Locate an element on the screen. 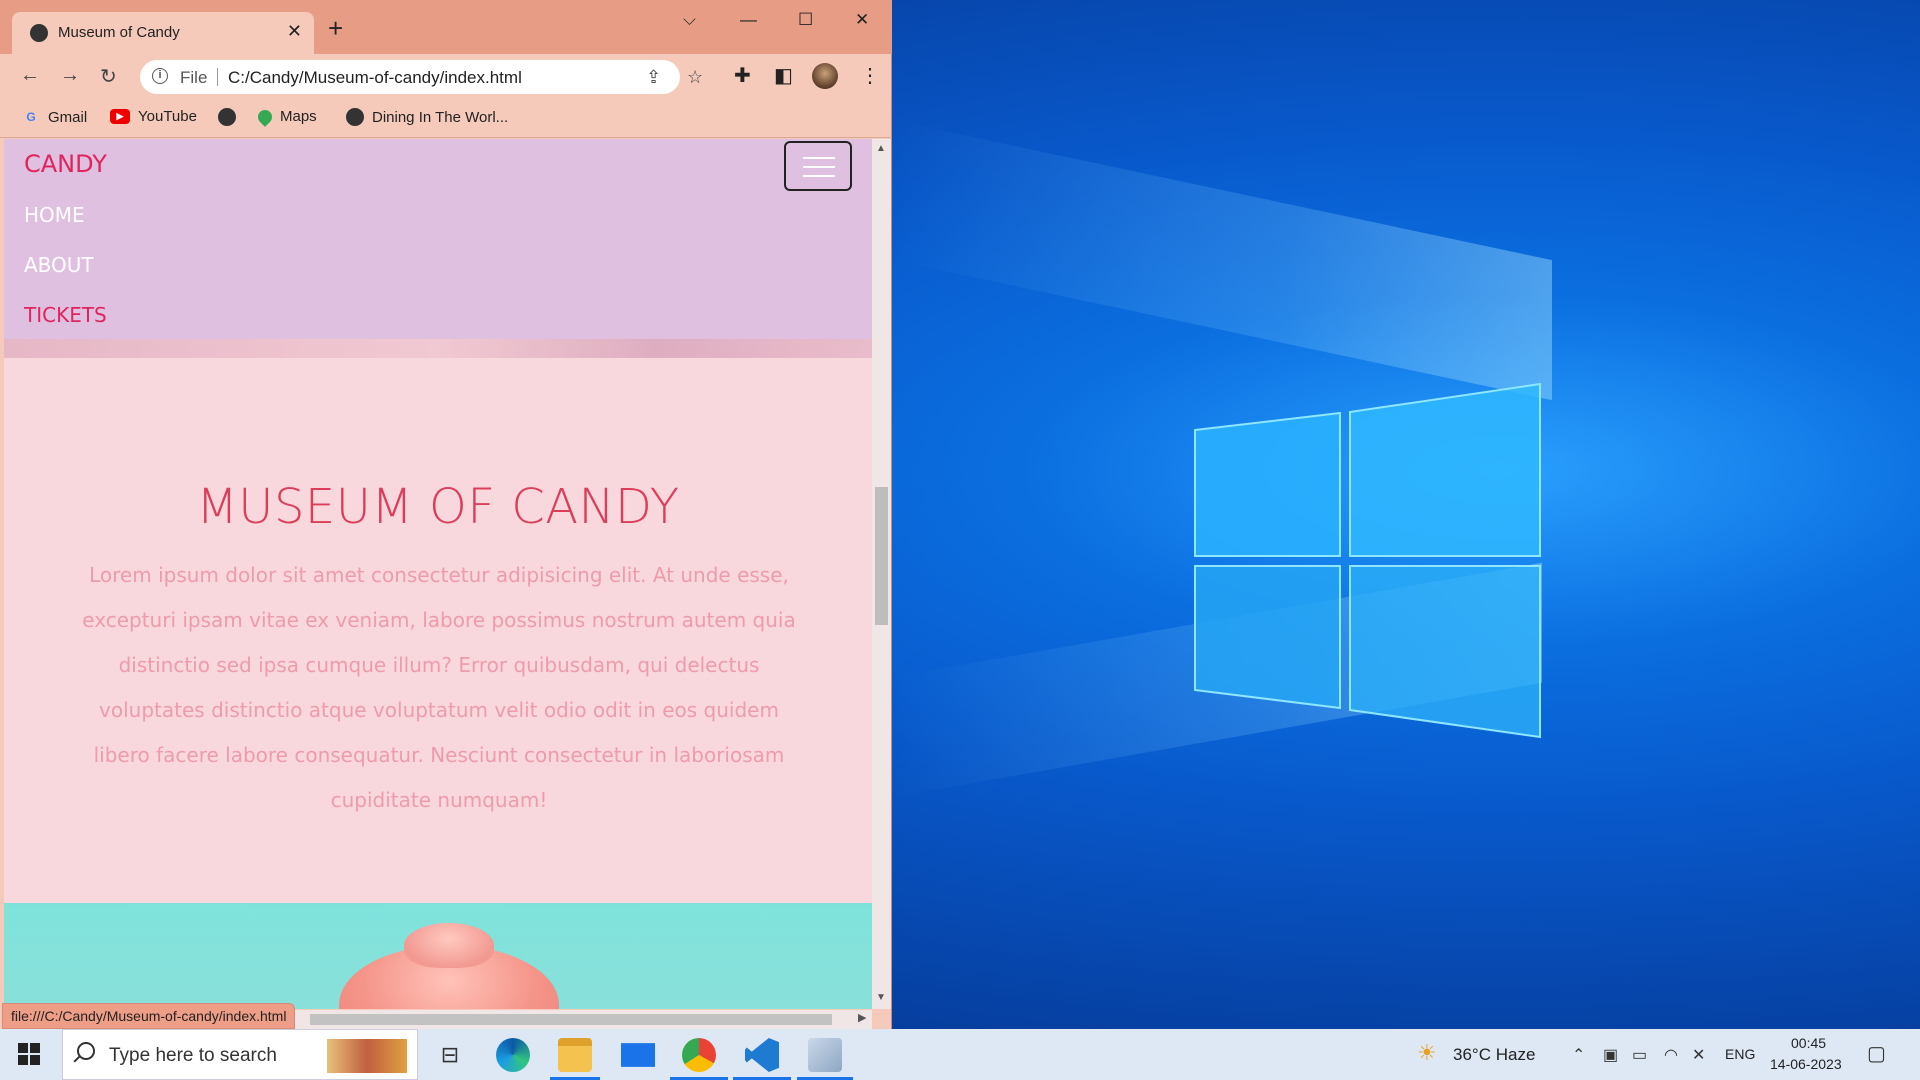 The image size is (1920, 1080). youtube-icon: ▶ is located at coordinates (120, 116).